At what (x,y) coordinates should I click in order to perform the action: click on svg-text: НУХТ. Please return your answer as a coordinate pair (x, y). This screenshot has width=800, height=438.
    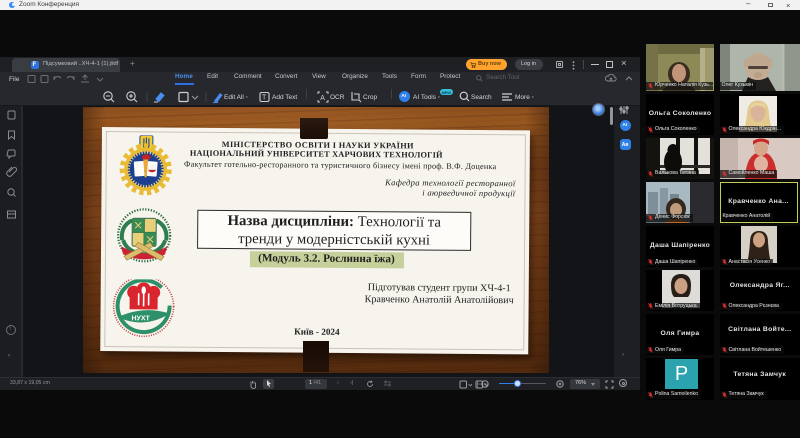
    Looking at the image, I should click on (140, 318).